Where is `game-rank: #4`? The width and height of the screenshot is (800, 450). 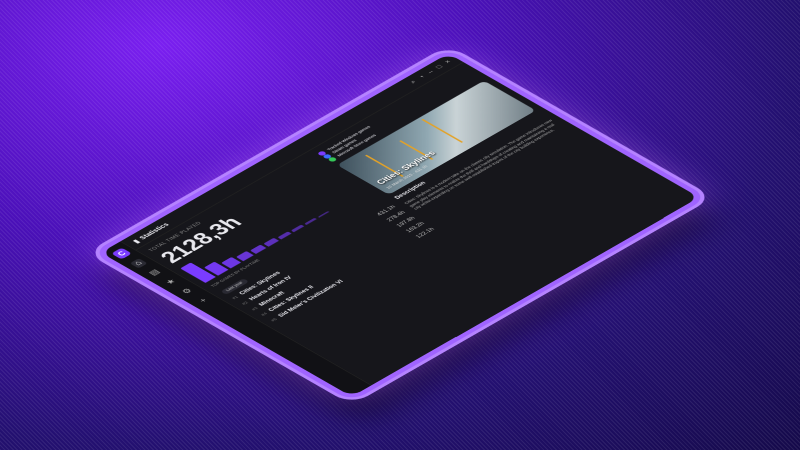
game-rank: #4 is located at coordinates (265, 314).